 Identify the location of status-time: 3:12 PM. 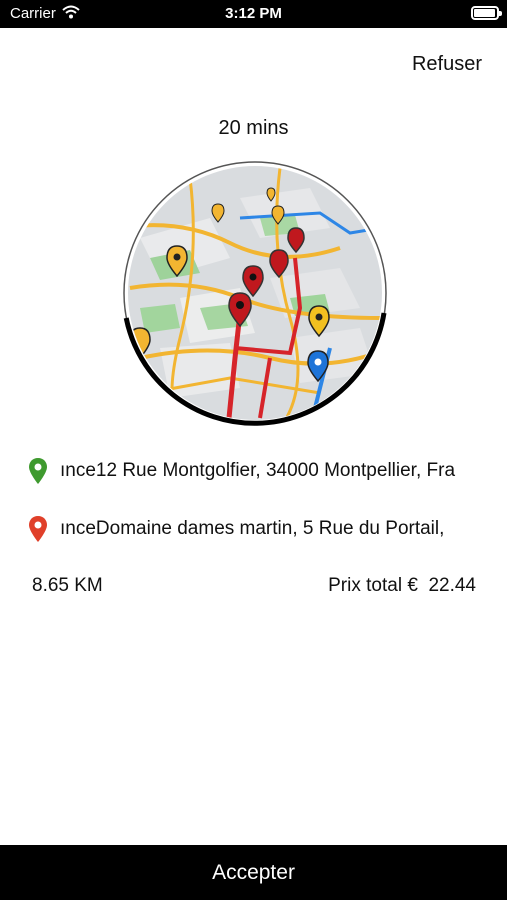
(253, 13).